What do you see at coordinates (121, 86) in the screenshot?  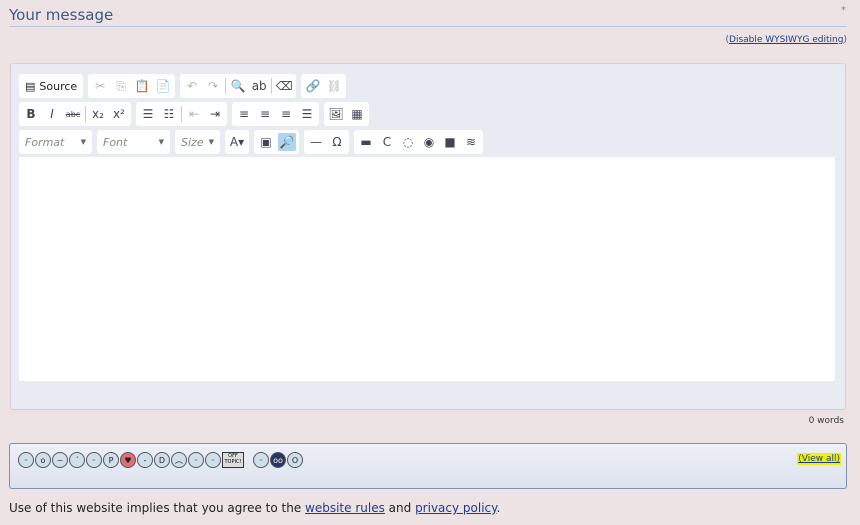 I see `copy-button: ⎘` at bounding box center [121, 86].